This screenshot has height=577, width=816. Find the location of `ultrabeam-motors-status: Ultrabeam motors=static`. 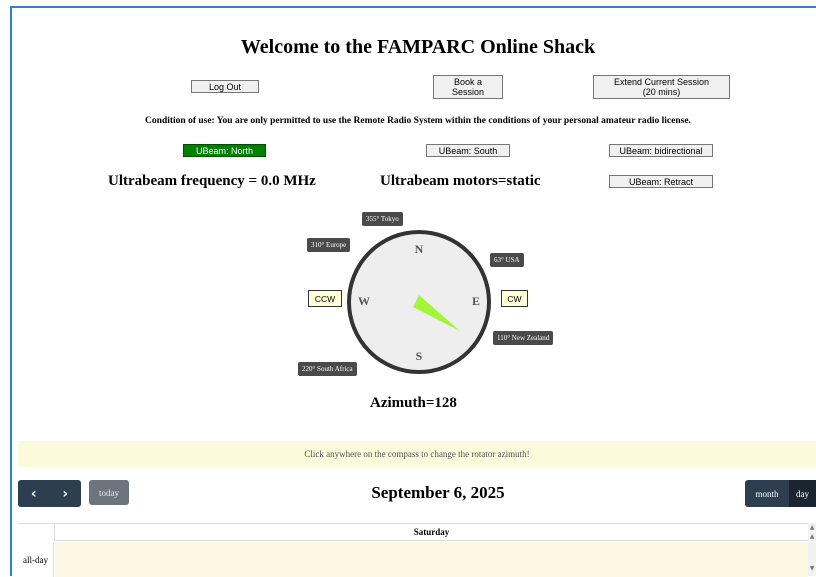

ultrabeam-motors-status: Ultrabeam motors=static is located at coordinates (460, 181).